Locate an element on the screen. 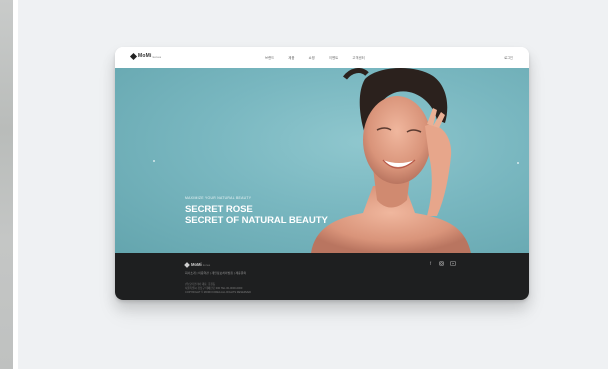  footer-logo-sub: korea is located at coordinates (206, 265).